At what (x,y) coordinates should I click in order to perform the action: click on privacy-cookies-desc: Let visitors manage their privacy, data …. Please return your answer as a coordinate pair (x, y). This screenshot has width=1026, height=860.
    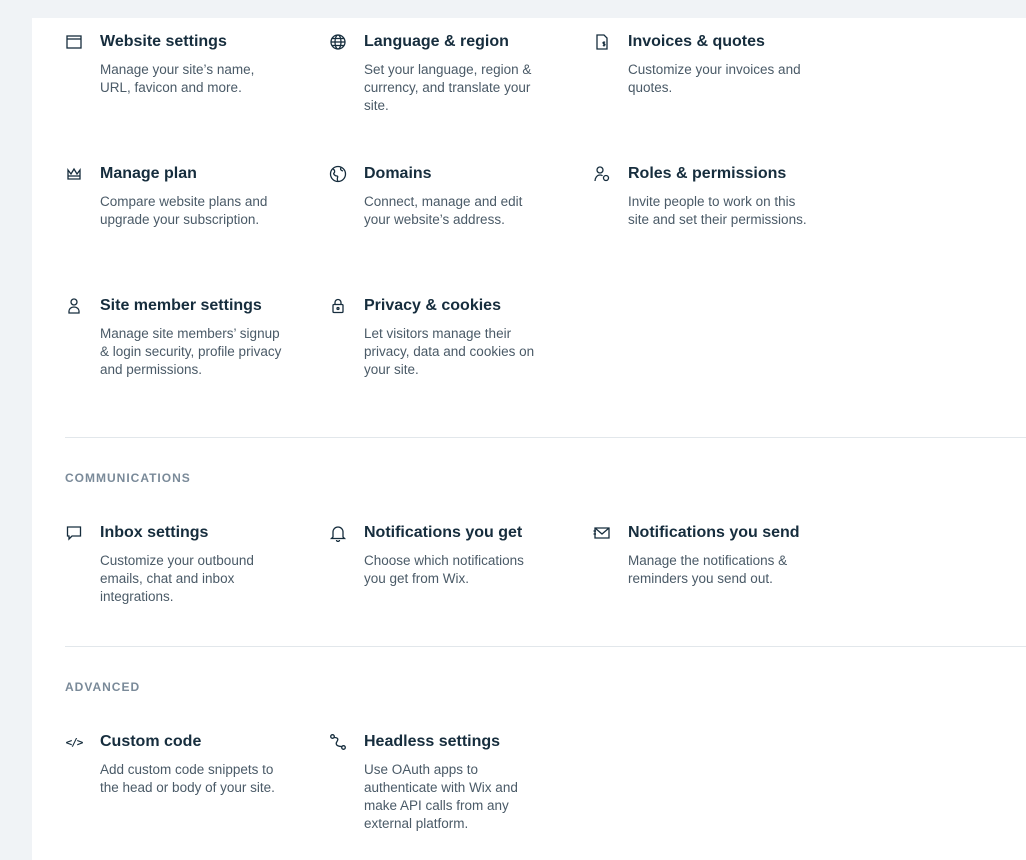
    Looking at the image, I should click on (449, 351).